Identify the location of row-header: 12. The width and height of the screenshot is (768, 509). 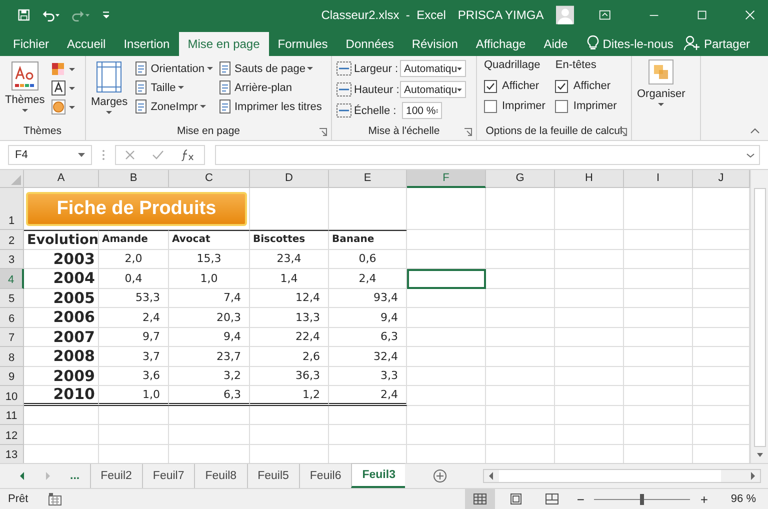
(12, 434).